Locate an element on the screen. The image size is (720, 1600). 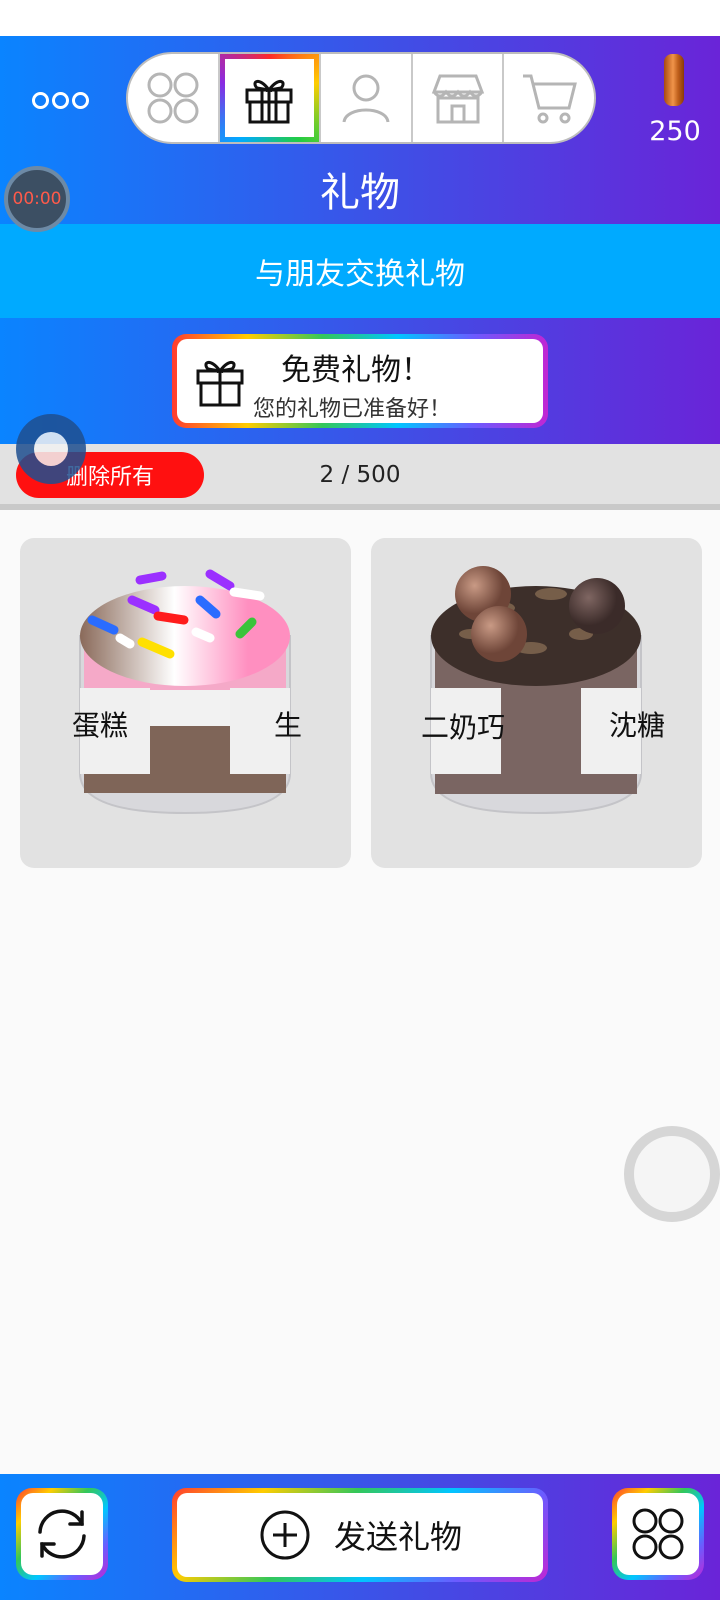
cart-icon is located at coordinates (550, 99).